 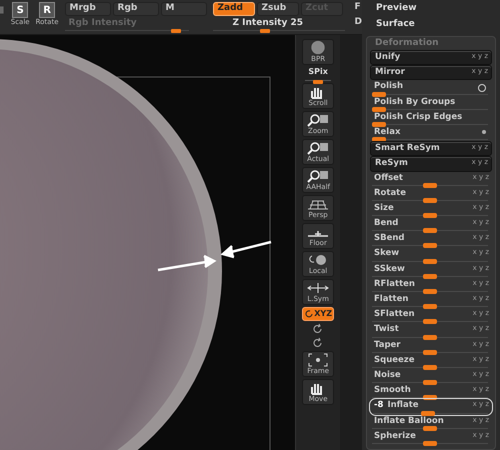 I want to click on xyz-button: XYZ, so click(x=318, y=314).